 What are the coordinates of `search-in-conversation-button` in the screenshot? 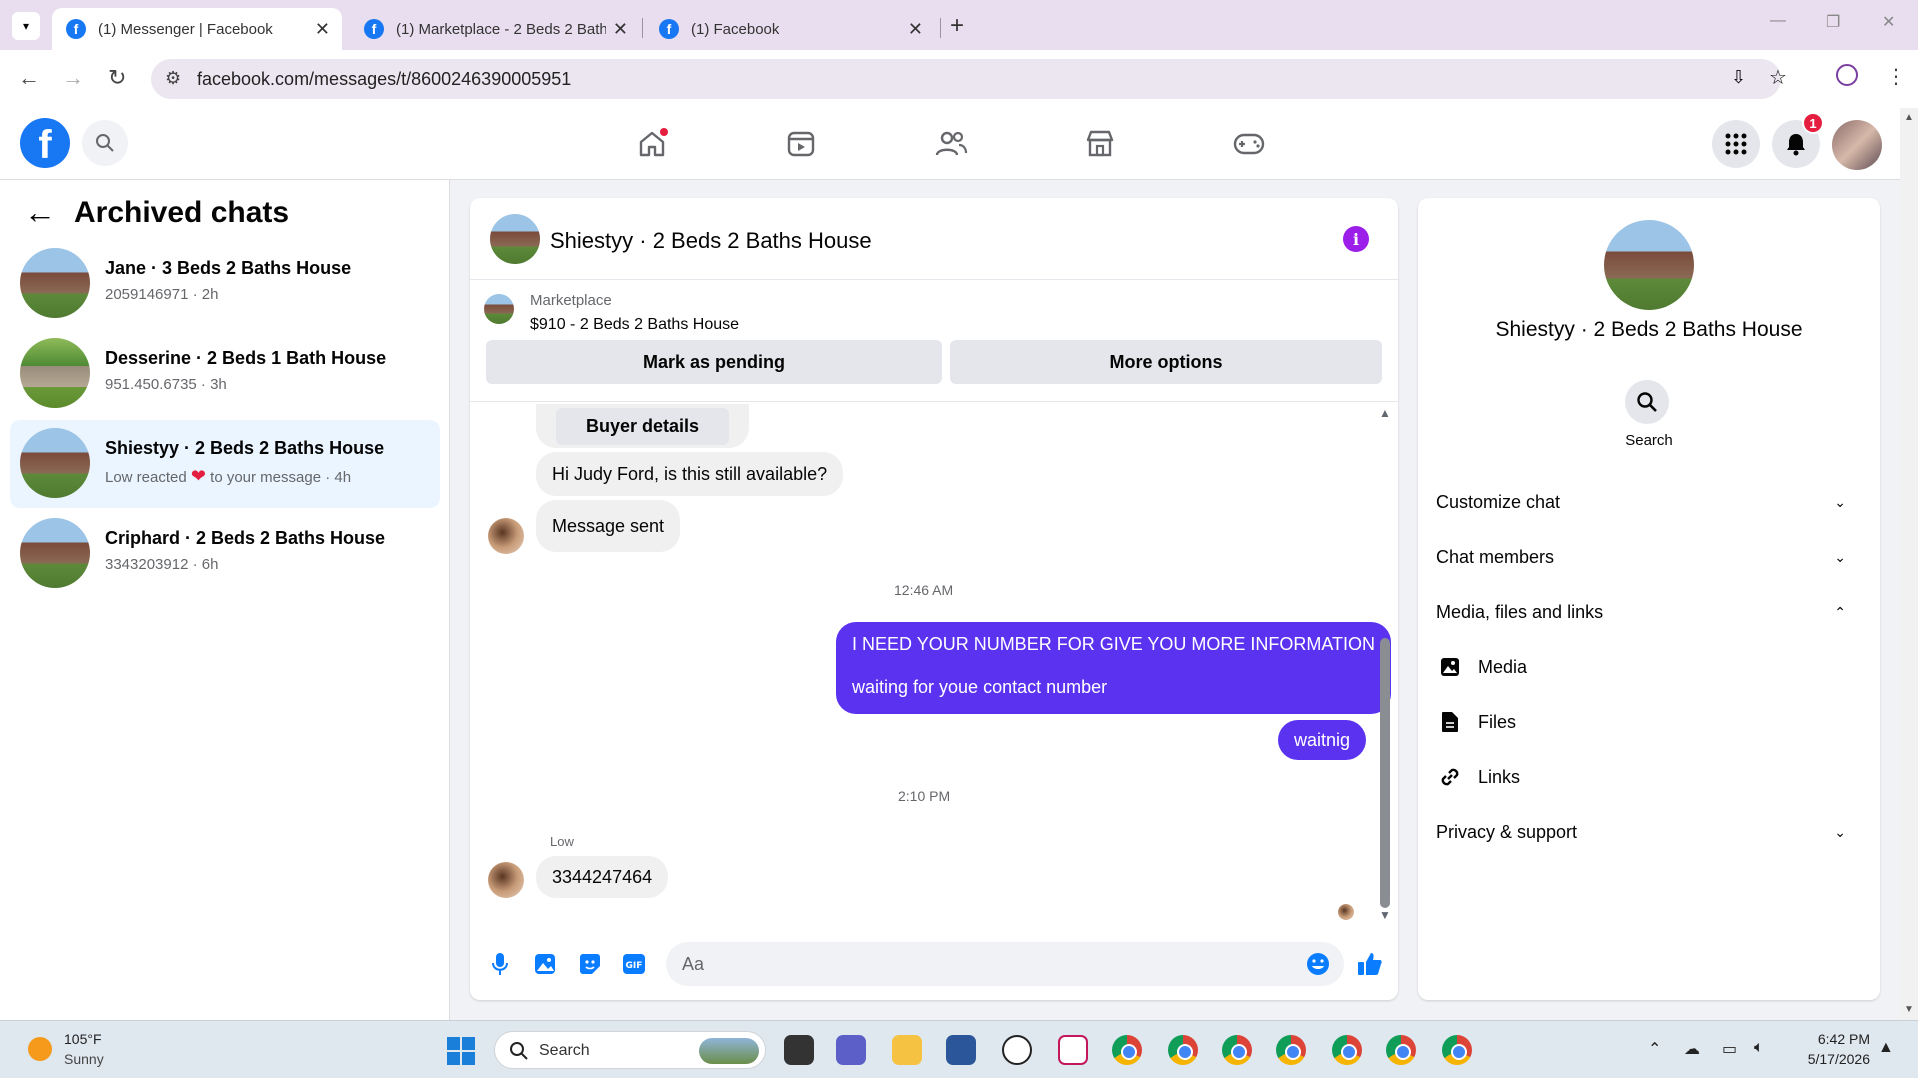 It's located at (1647, 402).